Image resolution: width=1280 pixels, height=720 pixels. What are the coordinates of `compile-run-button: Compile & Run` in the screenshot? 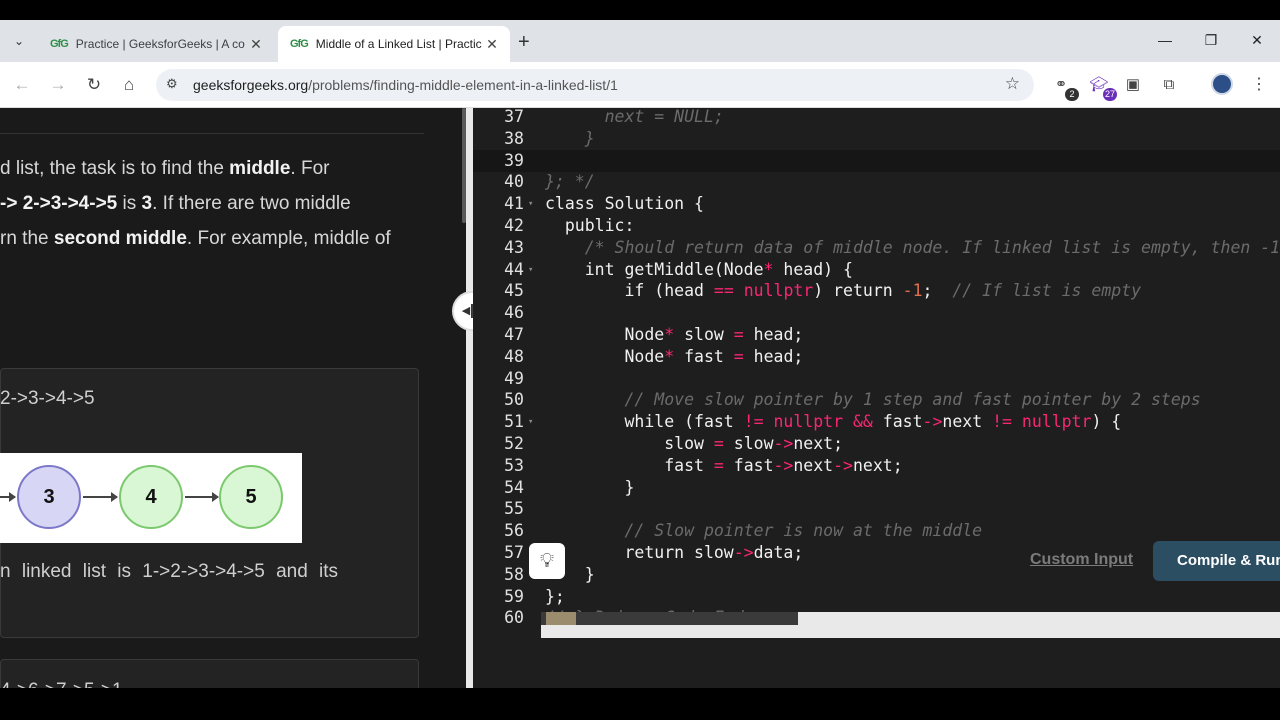 It's located at (1216, 561).